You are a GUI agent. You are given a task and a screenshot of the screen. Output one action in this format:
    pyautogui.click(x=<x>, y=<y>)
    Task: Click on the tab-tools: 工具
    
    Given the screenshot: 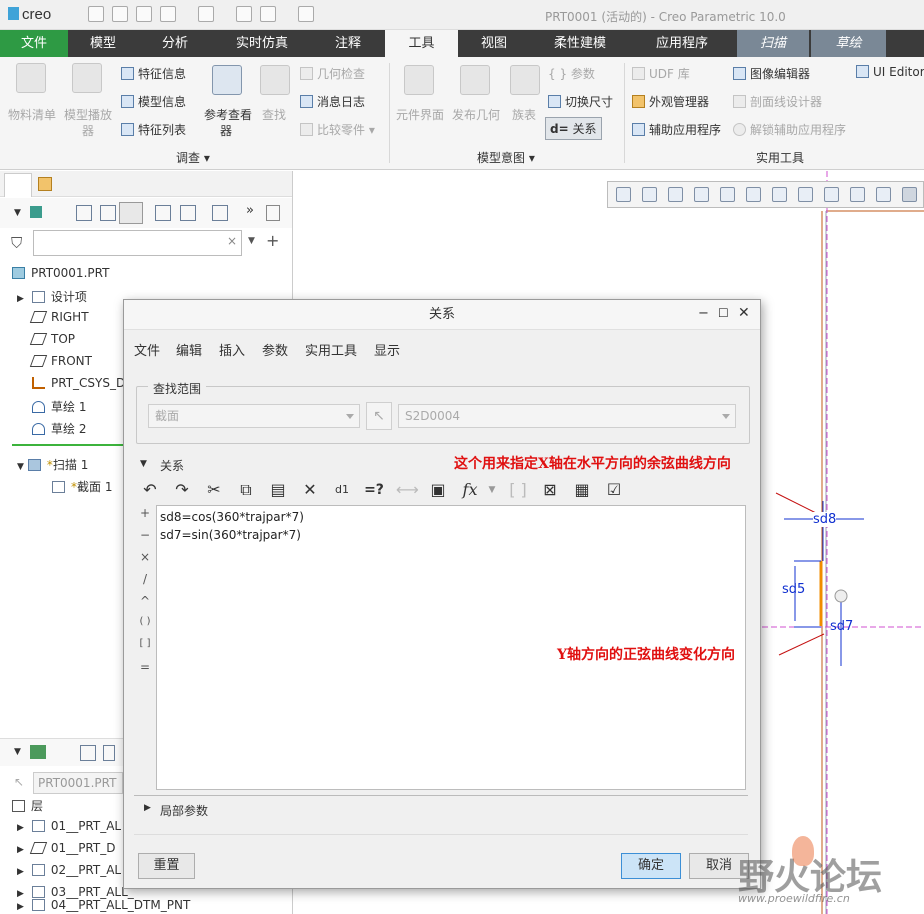 What is the action you would take?
    pyautogui.click(x=421, y=43)
    